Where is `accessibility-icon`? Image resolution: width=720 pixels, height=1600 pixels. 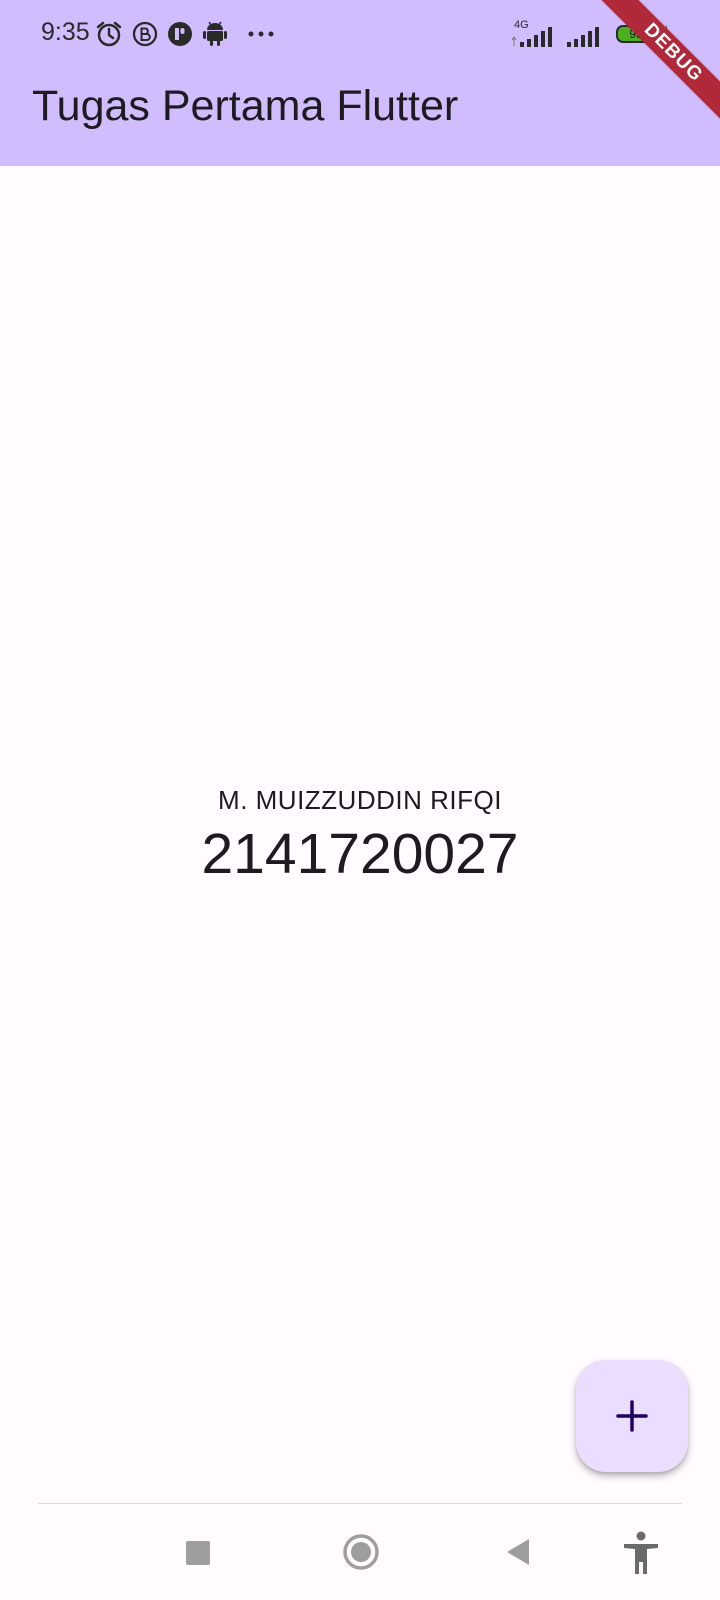 accessibility-icon is located at coordinates (641, 1553).